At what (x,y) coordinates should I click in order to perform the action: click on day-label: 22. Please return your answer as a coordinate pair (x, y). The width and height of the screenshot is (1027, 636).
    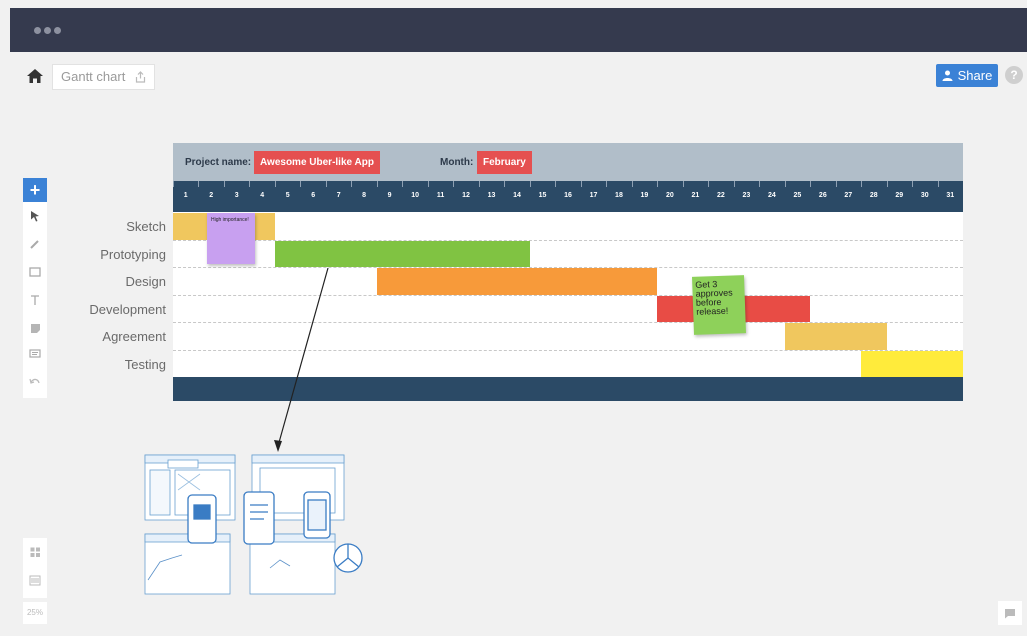
    Looking at the image, I should click on (720, 195).